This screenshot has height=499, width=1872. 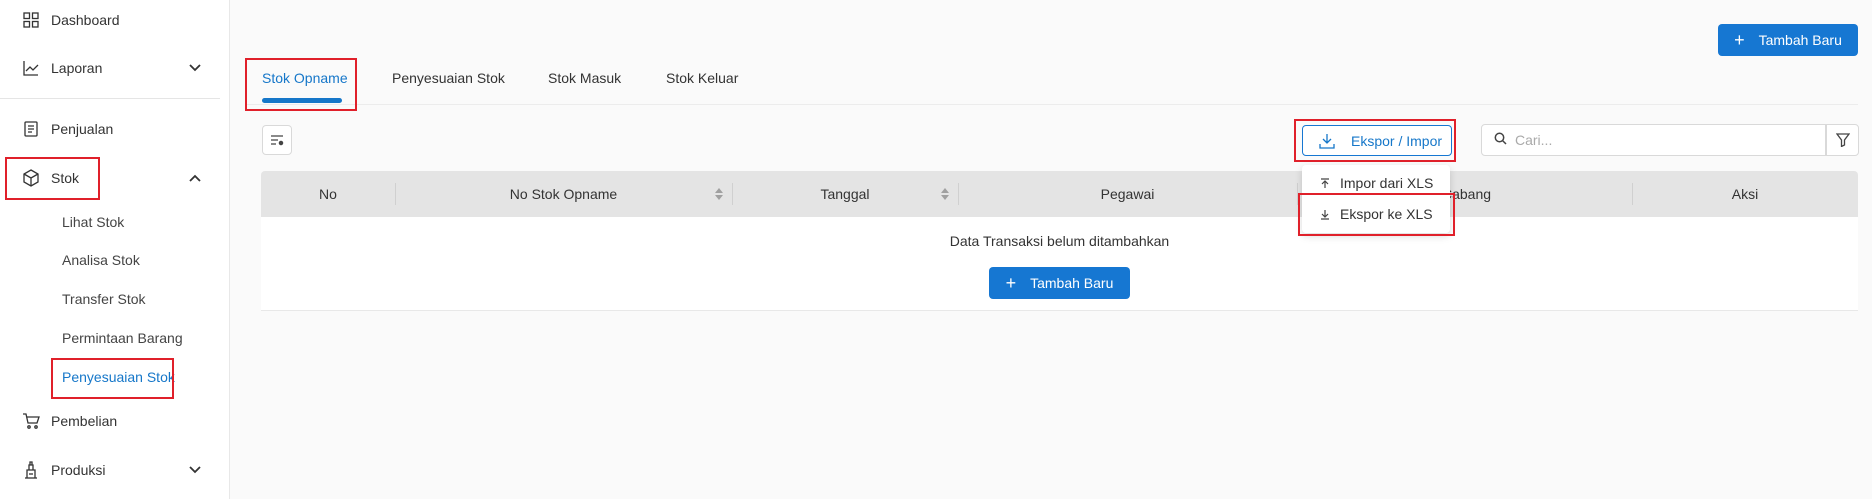 I want to click on sidebar-item-pembelian: Pembelian, so click(x=114, y=421).